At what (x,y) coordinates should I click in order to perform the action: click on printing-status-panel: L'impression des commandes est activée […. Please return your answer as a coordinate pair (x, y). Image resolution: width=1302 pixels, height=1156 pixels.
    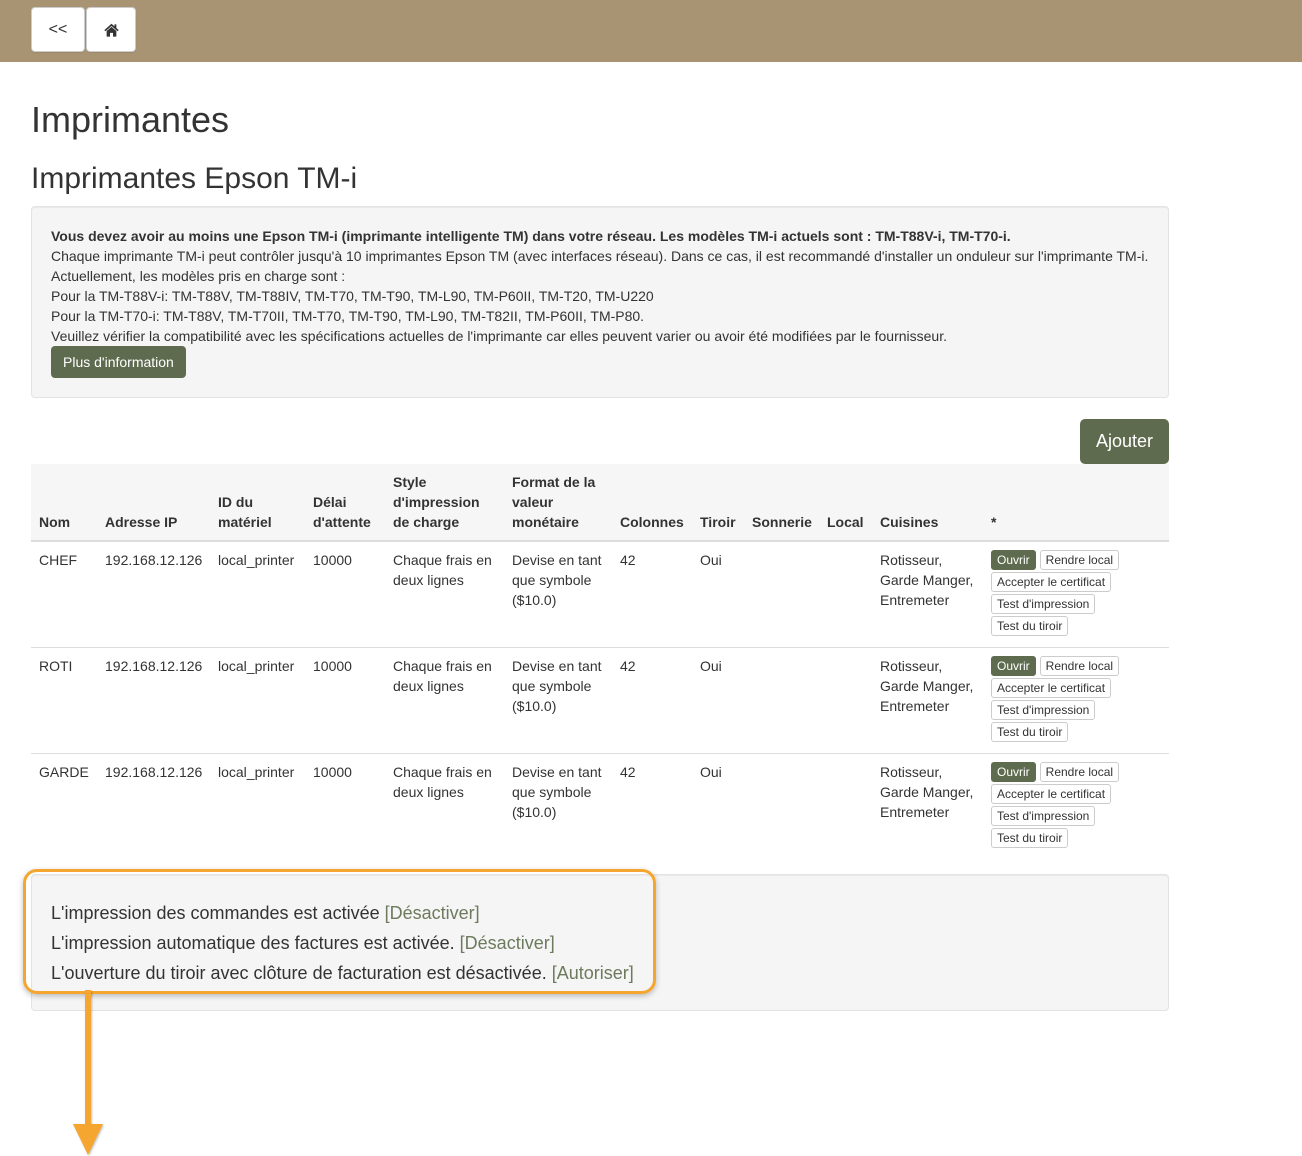
    Looking at the image, I should click on (596, 940).